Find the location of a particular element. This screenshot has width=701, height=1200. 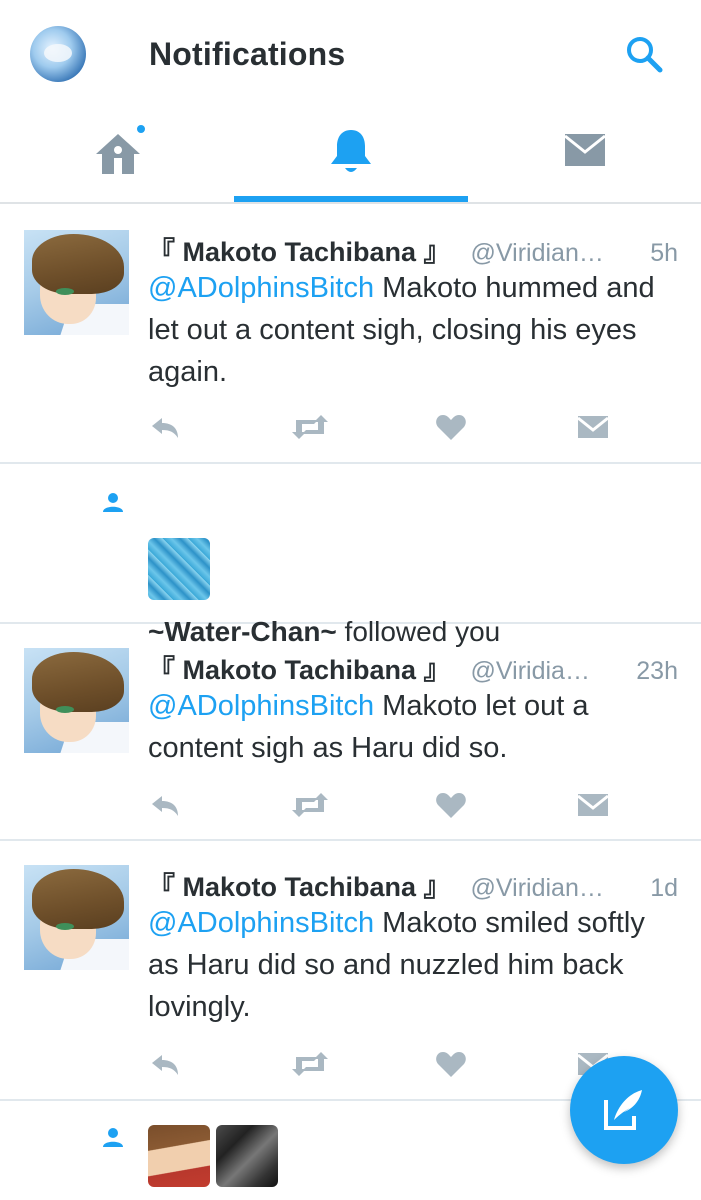

search-icon is located at coordinates (645, 55).